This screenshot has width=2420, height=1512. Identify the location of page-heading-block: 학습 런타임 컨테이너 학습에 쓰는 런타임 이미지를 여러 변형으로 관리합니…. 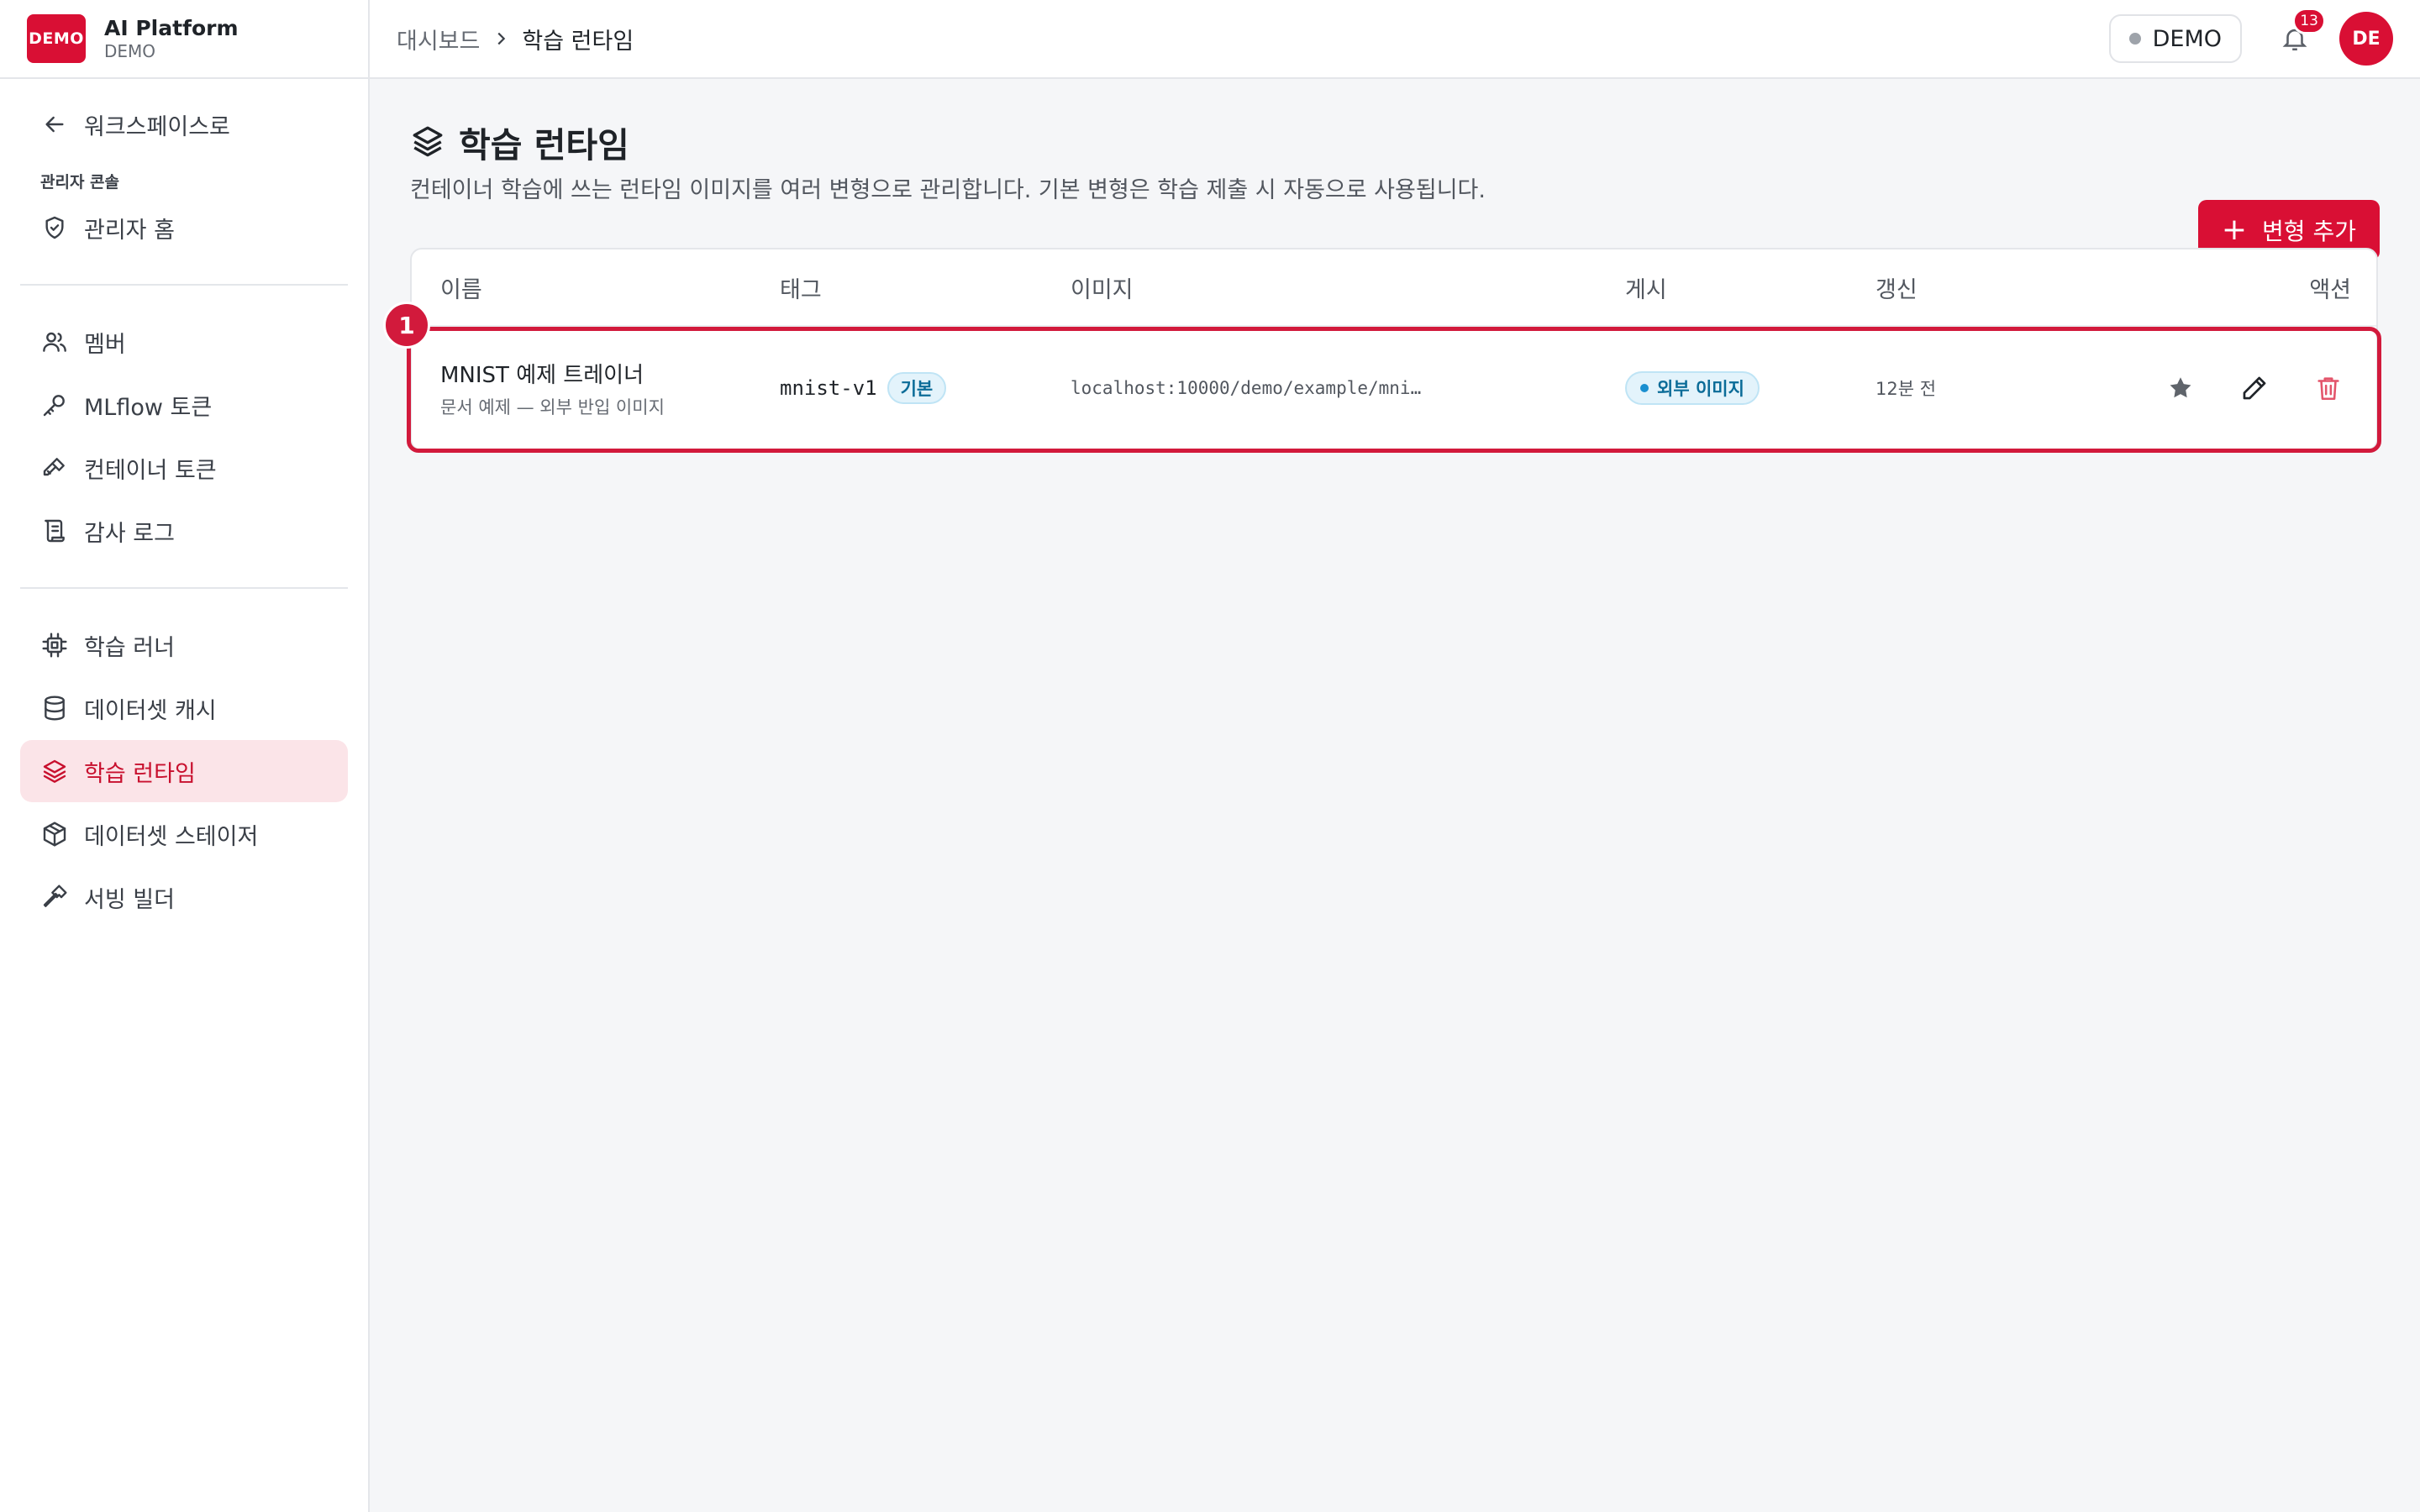
(948, 161).